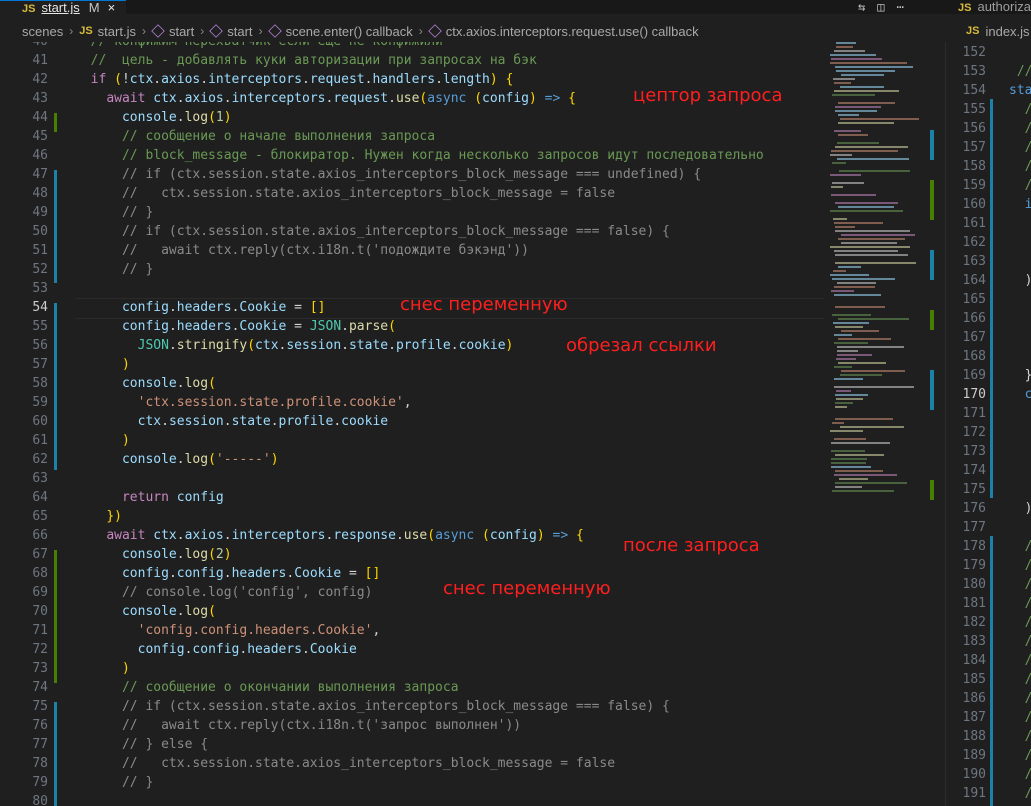 Image resolution: width=1031 pixels, height=806 pixels. I want to click on code-line: 183 /, so click(988, 641).